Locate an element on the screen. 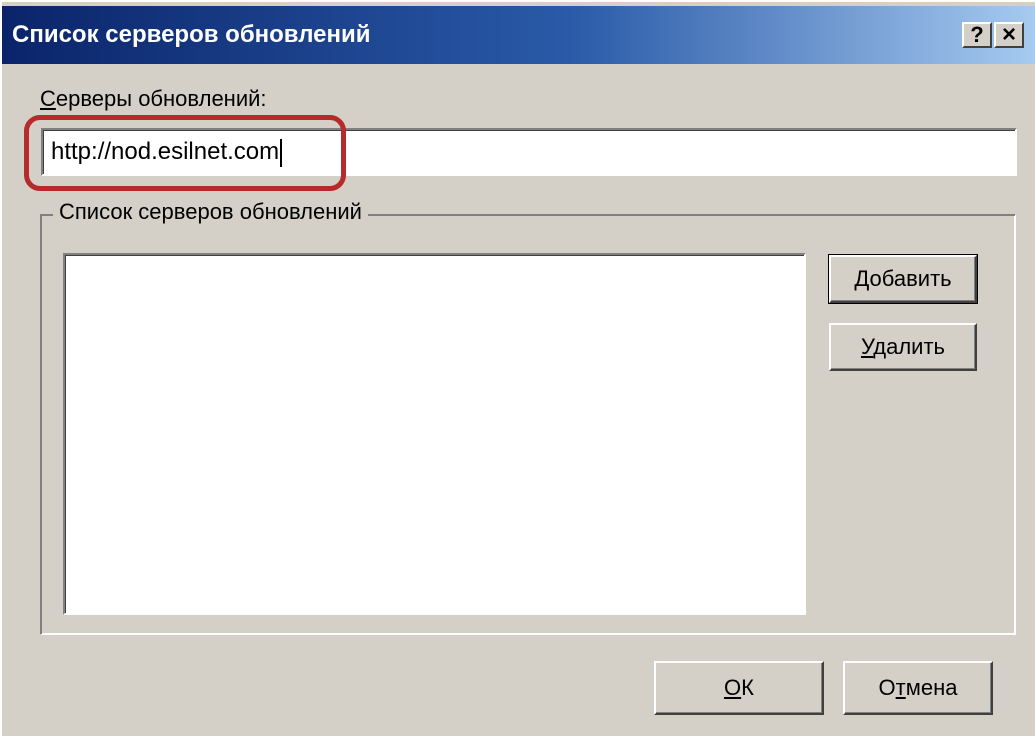 The image size is (1035, 736). help-button: ? is located at coordinates (977, 35).